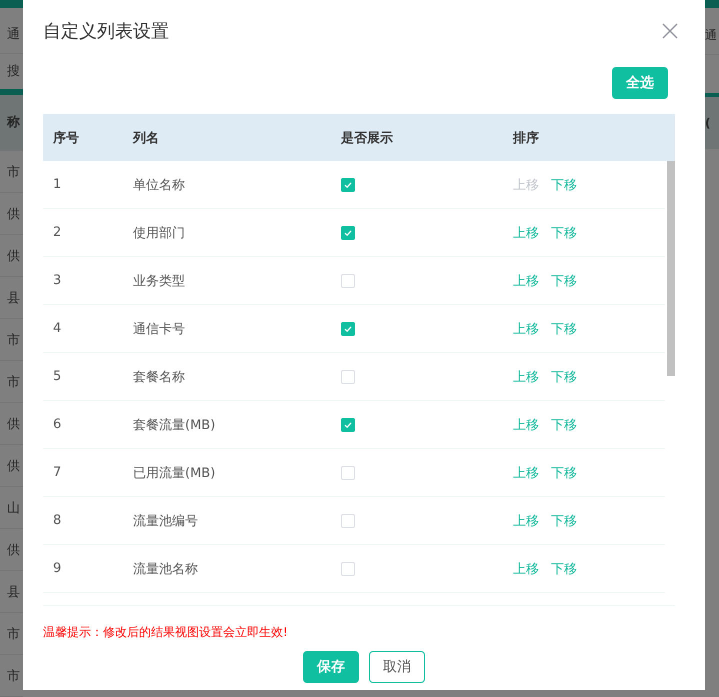 The width and height of the screenshot is (719, 697). Describe the element at coordinates (174, 425) in the screenshot. I see `table-cell-text: 套餐流量(MB)` at that location.